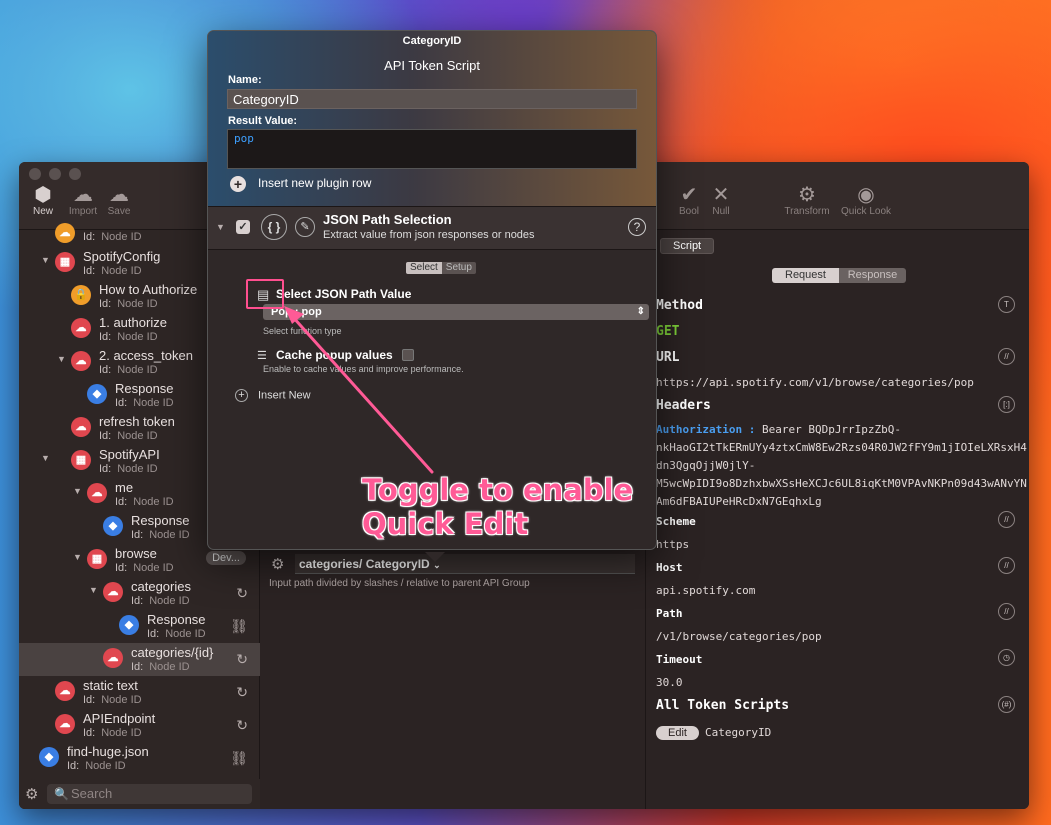  Describe the element at coordinates (1006, 519) in the screenshot. I see `scheme-type-icon: //` at that location.